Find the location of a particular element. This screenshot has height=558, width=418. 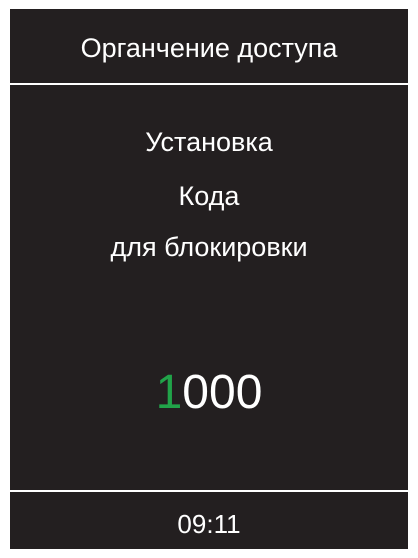

code-entry: 1000 is located at coordinates (209, 392).